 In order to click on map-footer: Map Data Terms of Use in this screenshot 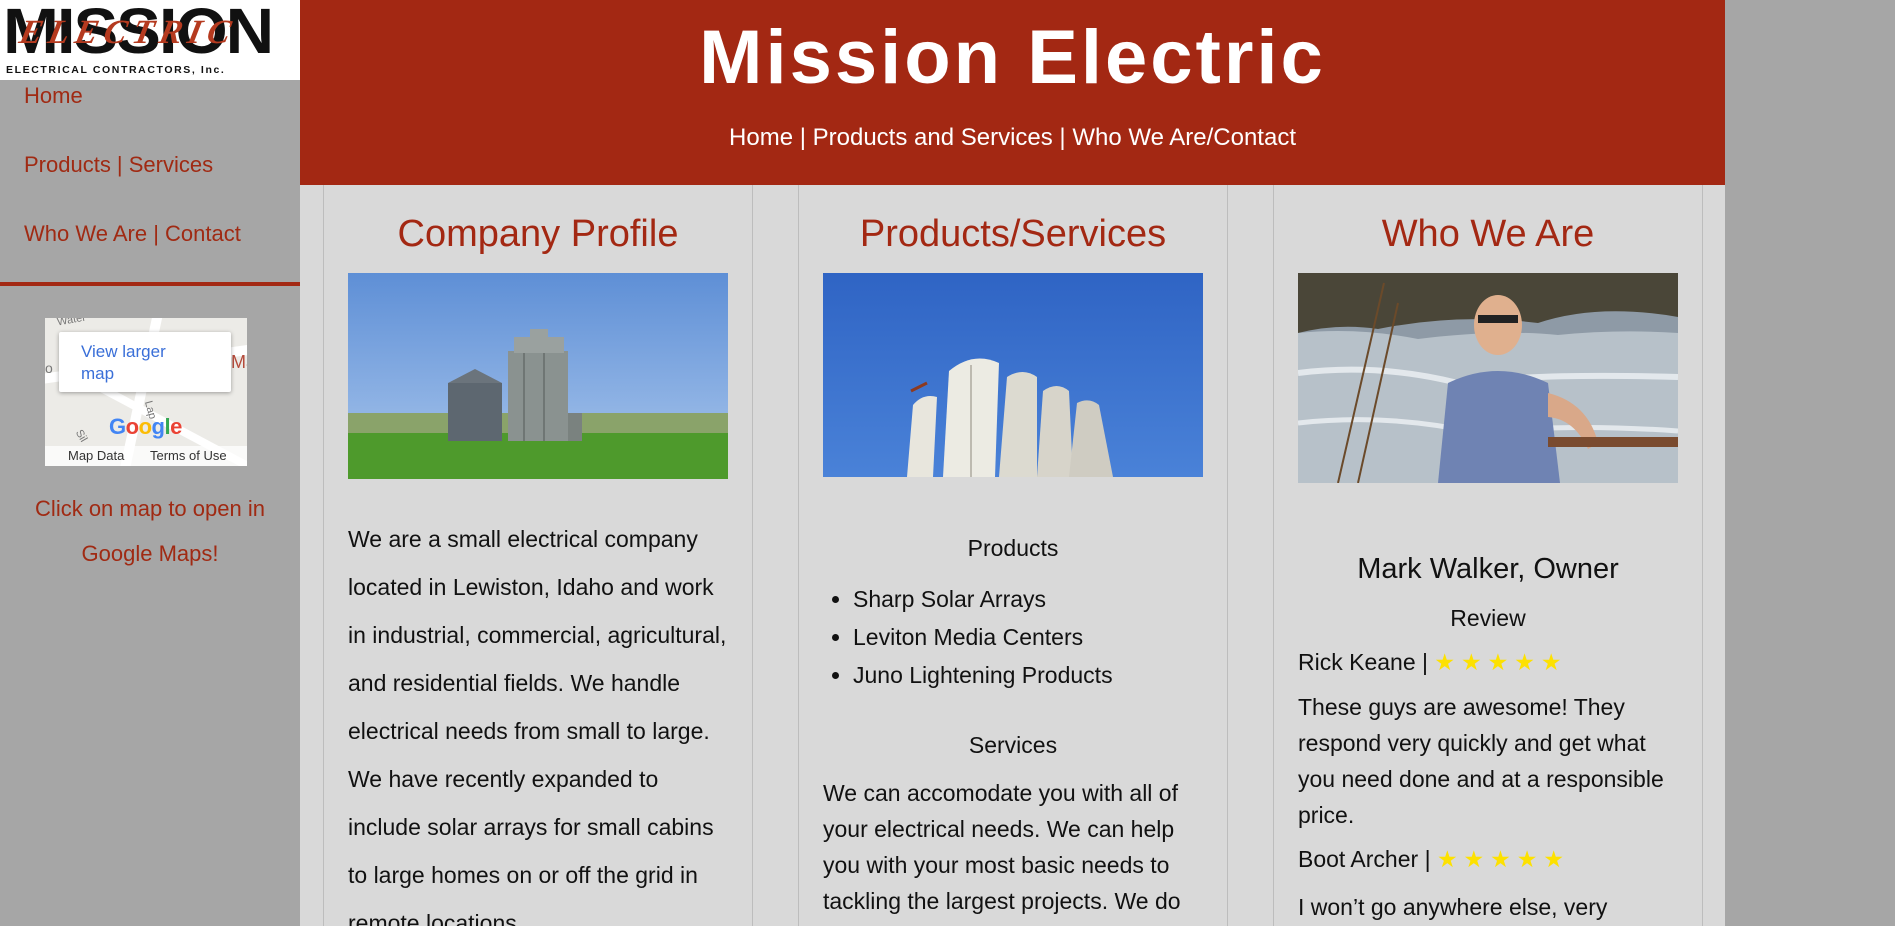, I will do `click(146, 456)`.